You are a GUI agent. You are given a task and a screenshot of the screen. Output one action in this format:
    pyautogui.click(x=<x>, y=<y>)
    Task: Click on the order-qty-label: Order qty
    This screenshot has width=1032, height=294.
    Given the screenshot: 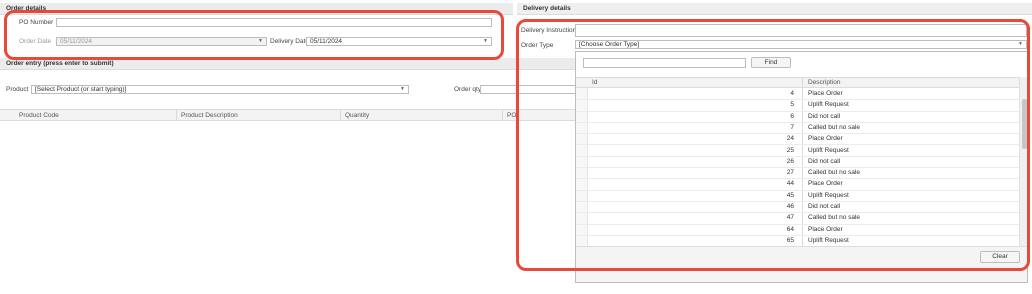 What is the action you would take?
    pyautogui.click(x=468, y=89)
    